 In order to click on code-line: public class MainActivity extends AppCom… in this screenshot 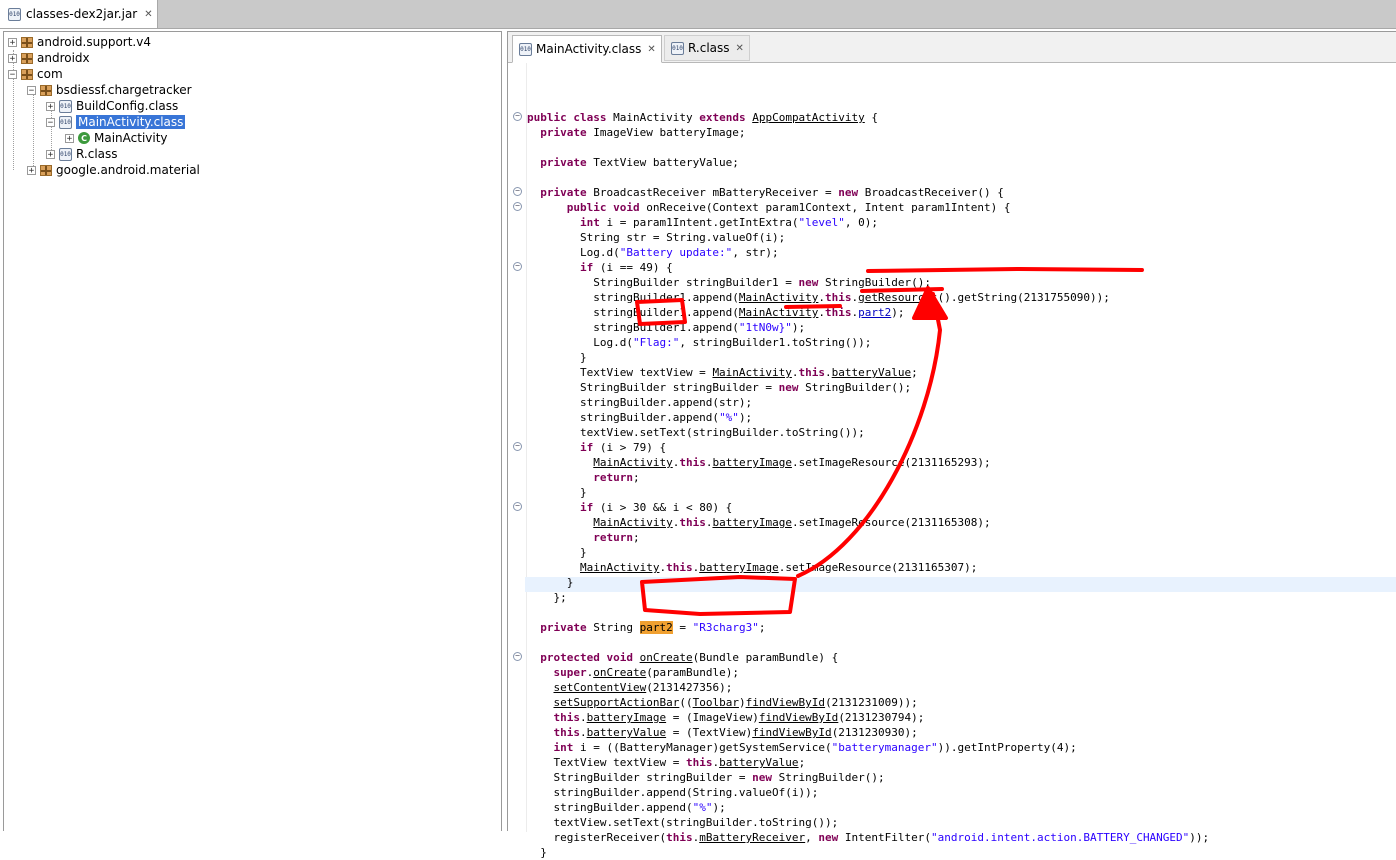, I will do `click(868, 117)`.